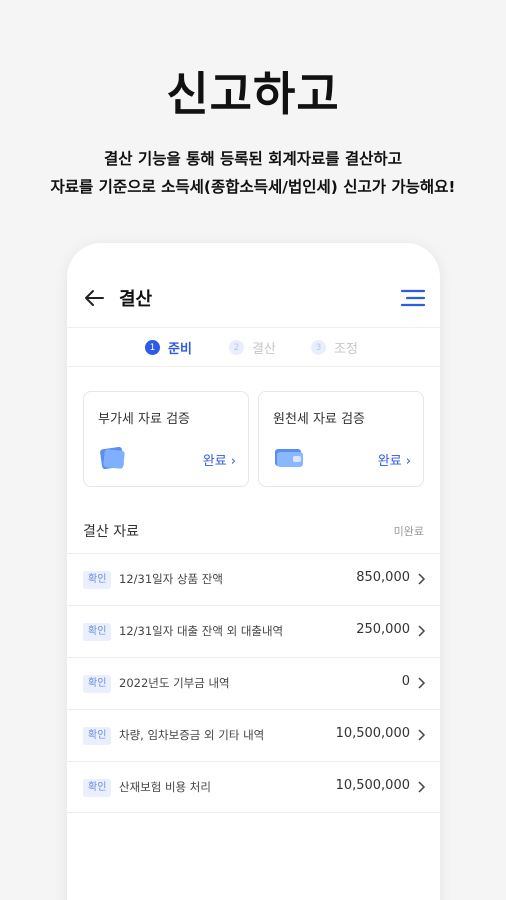 This screenshot has width=506, height=900. What do you see at coordinates (111, 532) in the screenshot?
I see `section-title: 결산 자료` at bounding box center [111, 532].